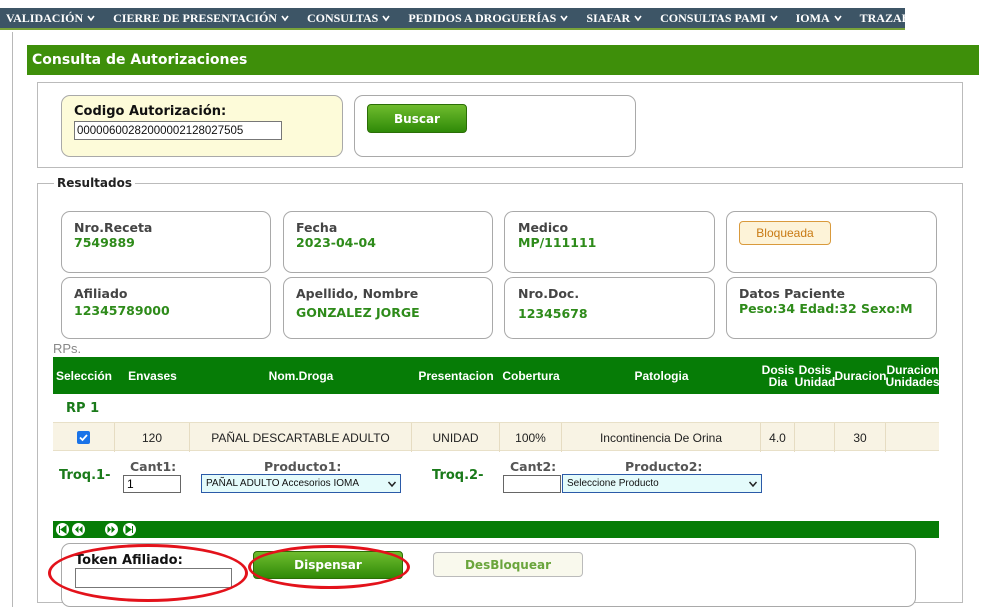 The image size is (987, 607). I want to click on last-page-icon, so click(129, 529).